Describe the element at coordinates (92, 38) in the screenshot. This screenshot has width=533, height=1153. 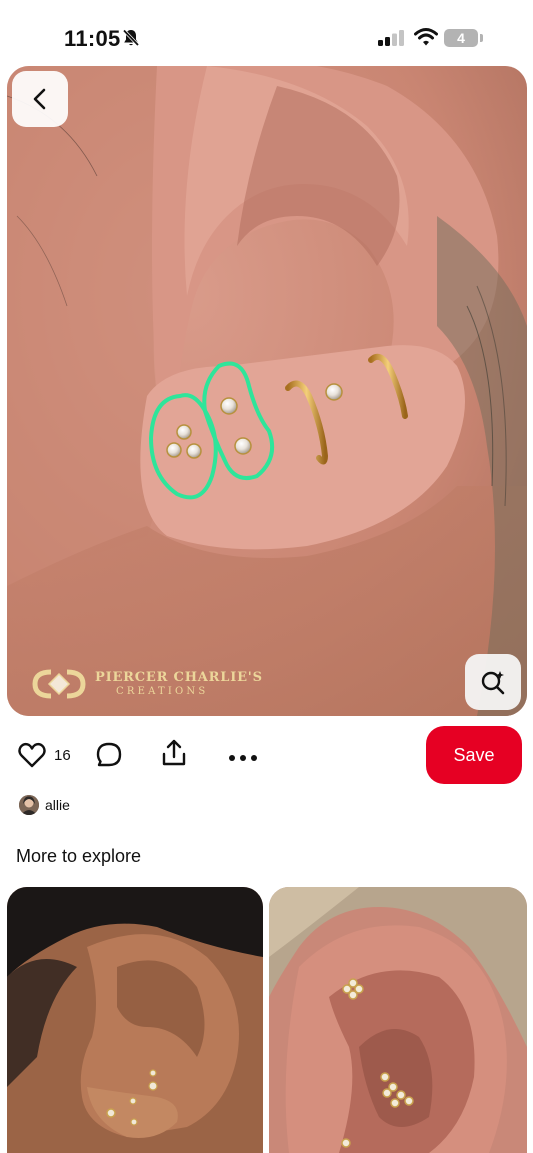
I see `status-time: 11:05` at that location.